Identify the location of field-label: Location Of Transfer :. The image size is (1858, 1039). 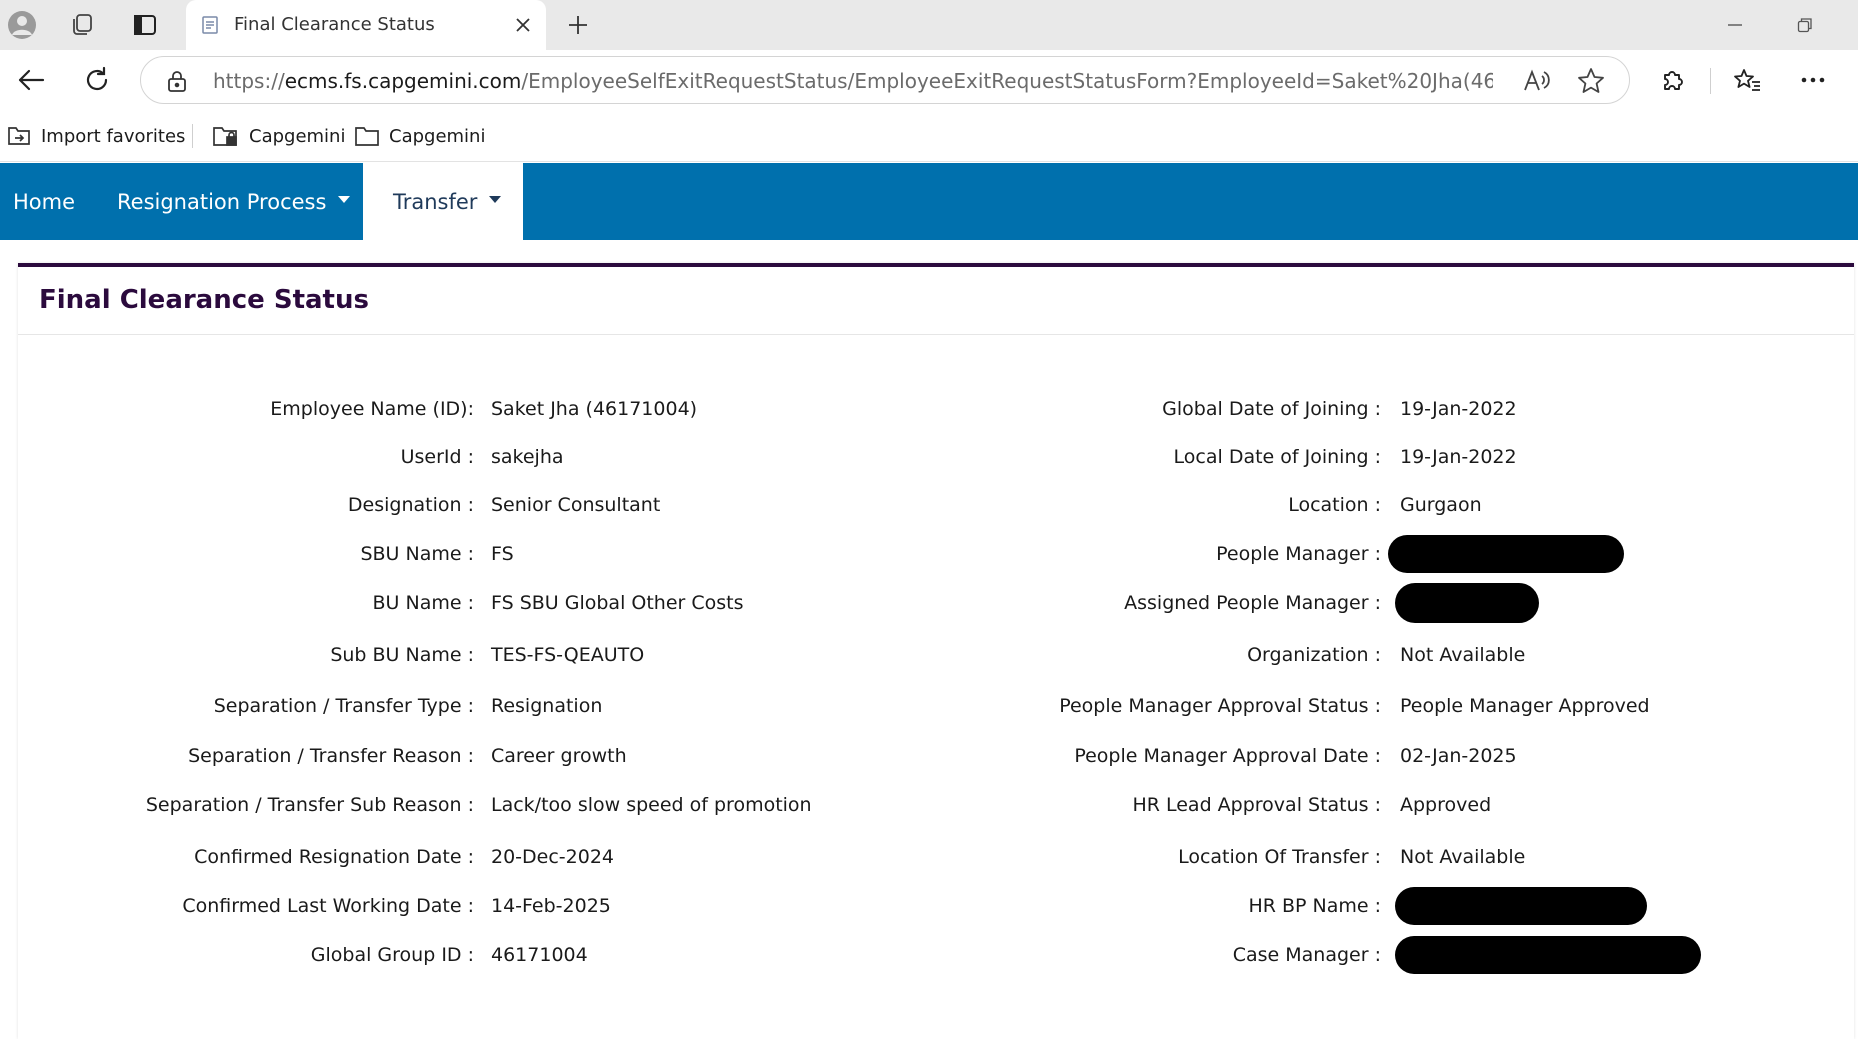
(1279, 857).